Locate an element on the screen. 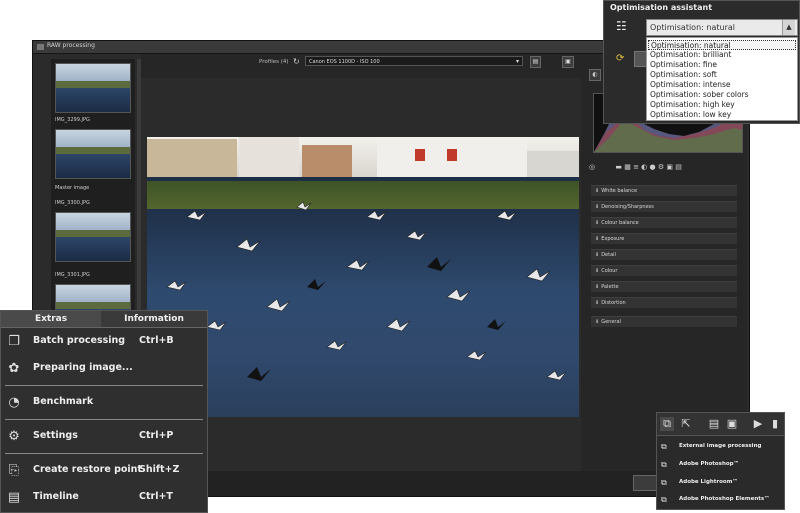  grid-settings-icon: ☷ is located at coordinates (625, 26).